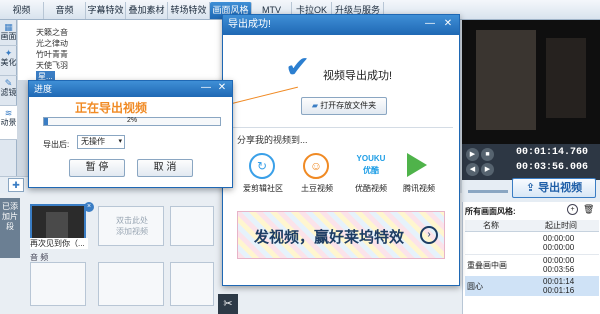  Describe the element at coordinates (56, 144) in the screenshot. I see `after-export-label: 导出后:` at that location.